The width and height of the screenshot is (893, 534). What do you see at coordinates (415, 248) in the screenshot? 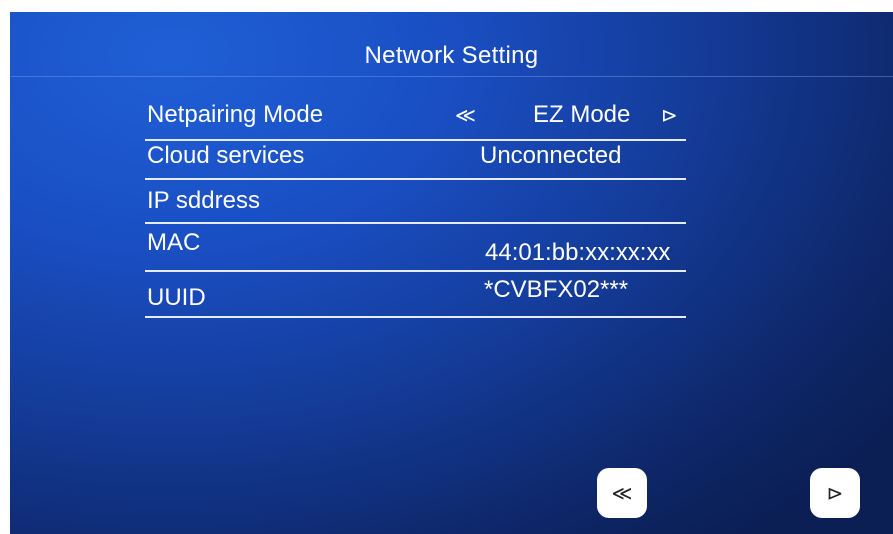
I see `mac-row: MAC 44:01:bb:xx:xx:xx` at bounding box center [415, 248].